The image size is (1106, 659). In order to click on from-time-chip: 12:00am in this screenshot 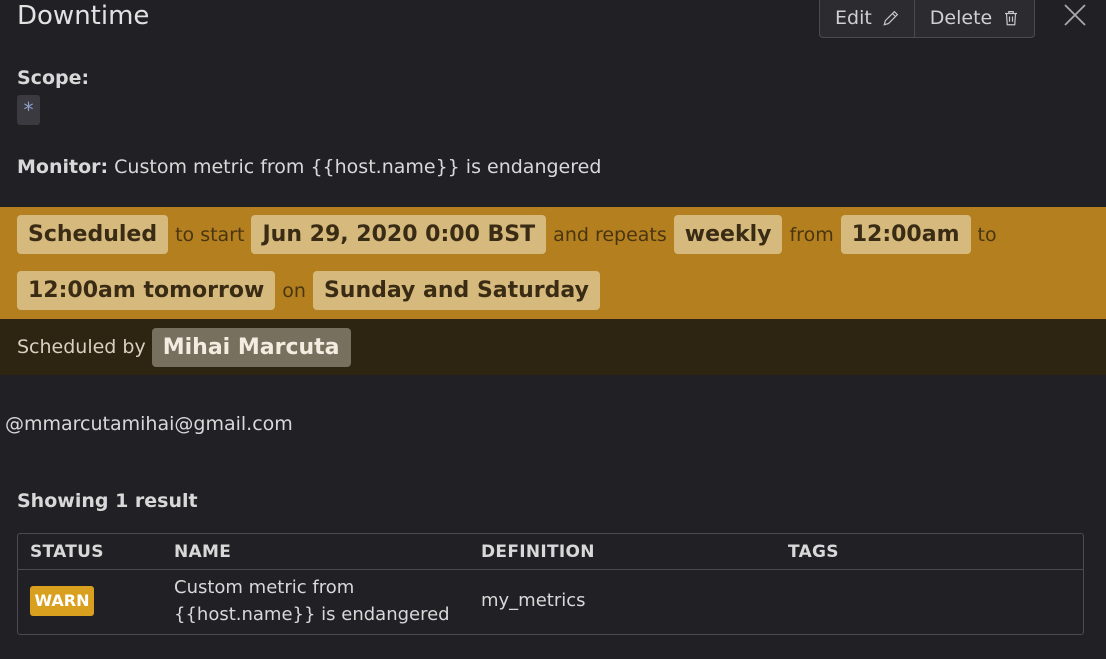, I will do `click(905, 234)`.